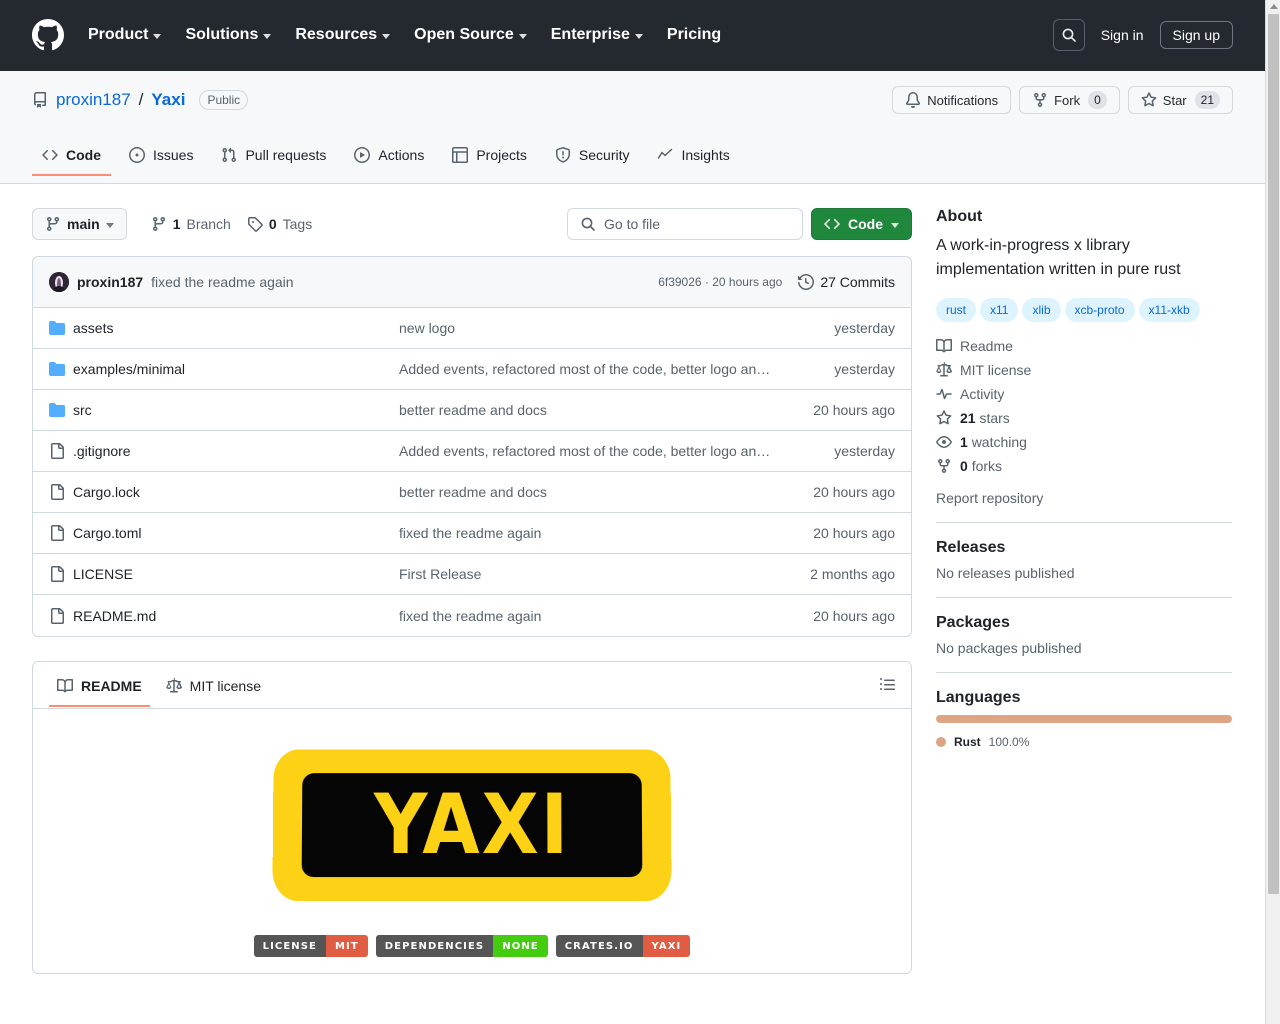 Image resolution: width=1280 pixels, height=1024 pixels. Describe the element at coordinates (563, 155) in the screenshot. I see `shield-icon` at that location.